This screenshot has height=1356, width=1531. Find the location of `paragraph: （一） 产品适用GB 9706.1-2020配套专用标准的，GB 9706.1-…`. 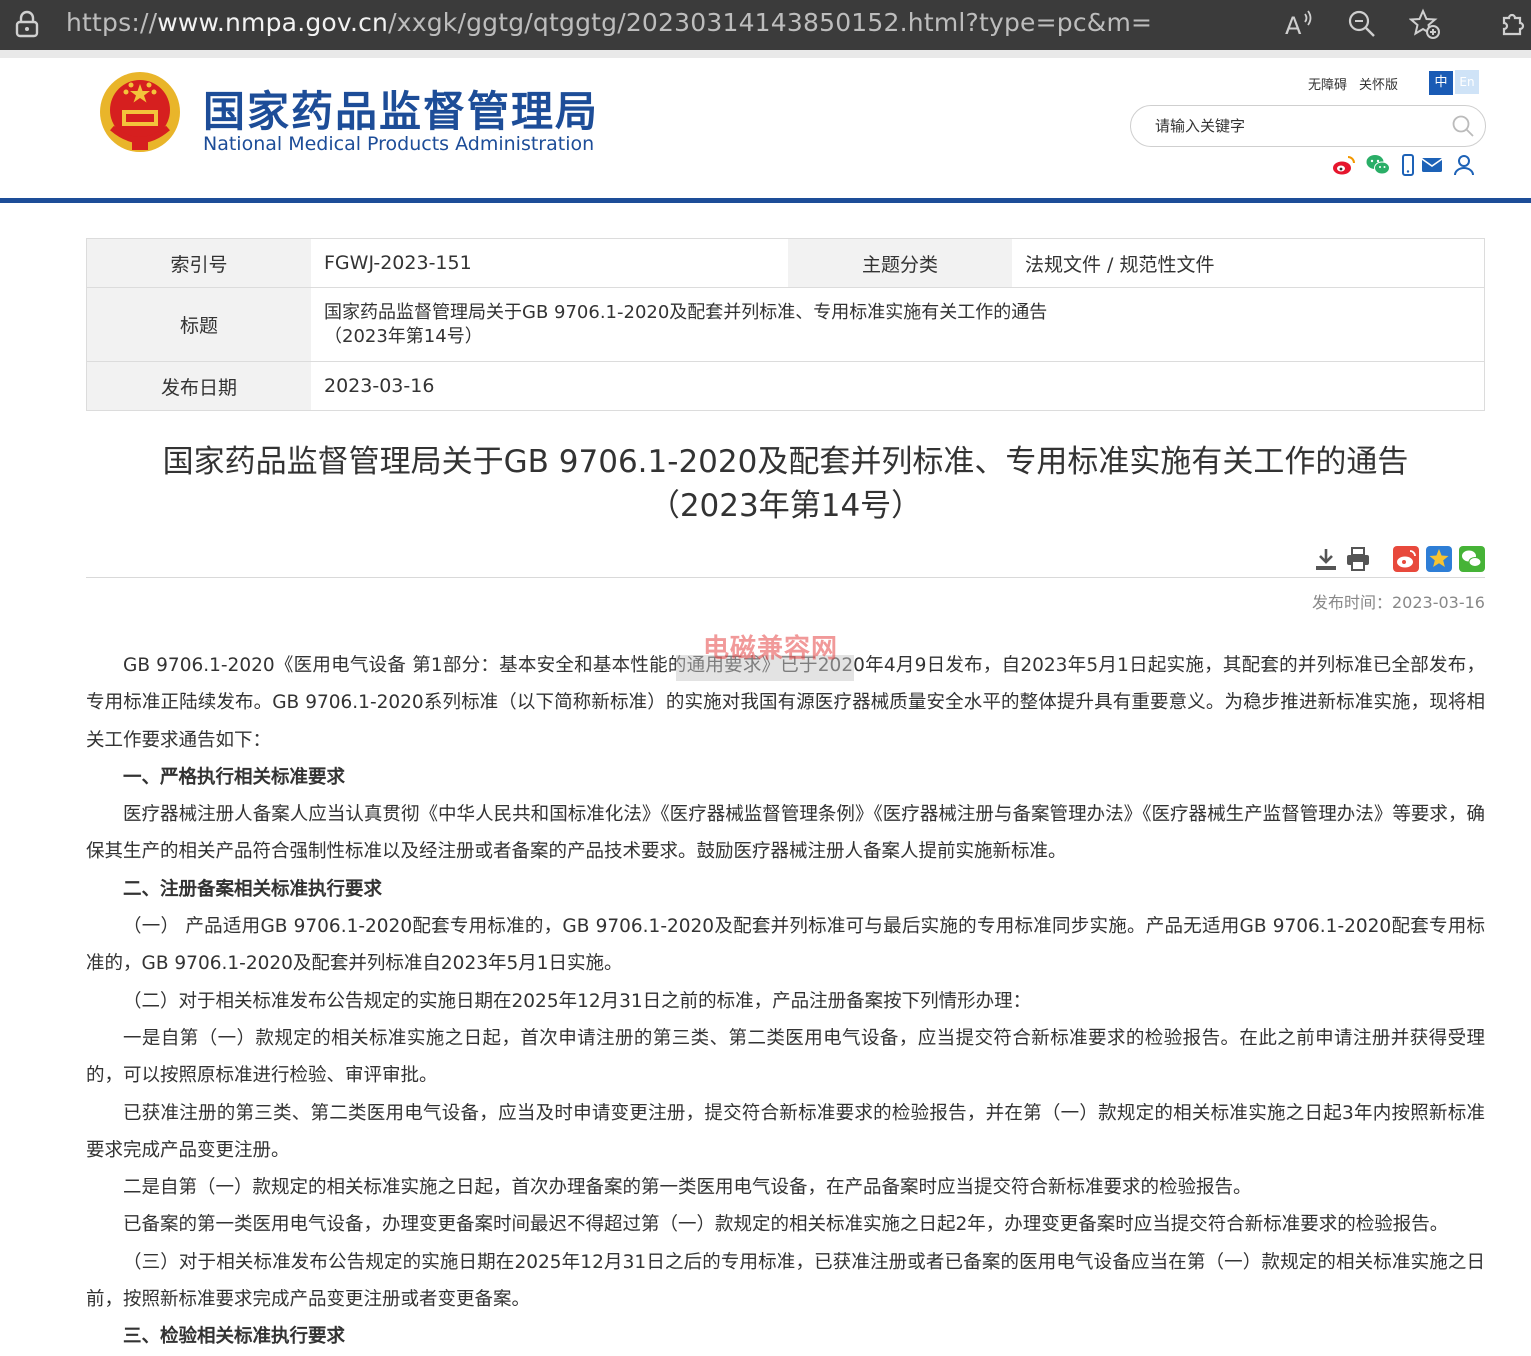

paragraph: （一） 产品适用GB 9706.1-2020配套专用标准的，GB 9706.1-… is located at coordinates (785, 945).